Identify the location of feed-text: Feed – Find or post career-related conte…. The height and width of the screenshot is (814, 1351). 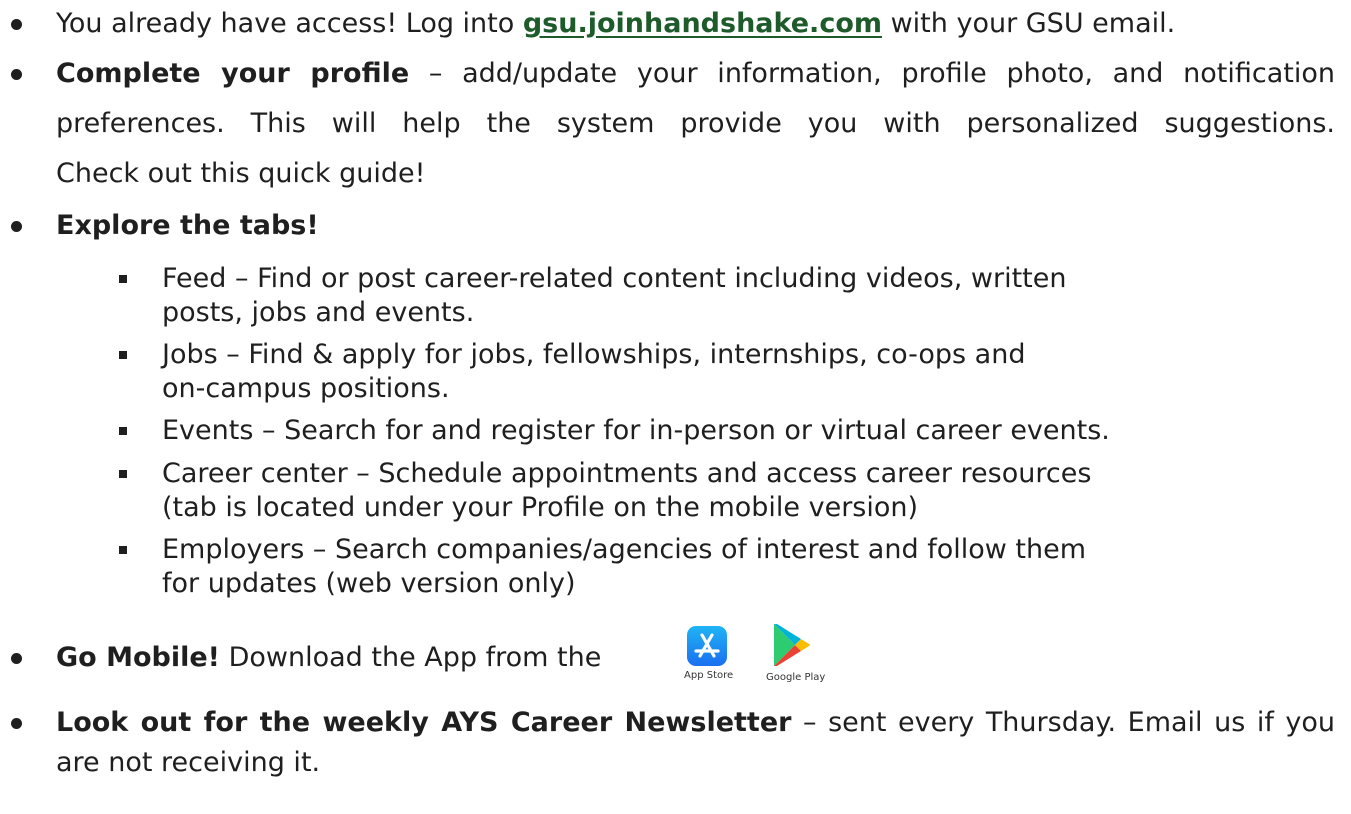
(614, 278).